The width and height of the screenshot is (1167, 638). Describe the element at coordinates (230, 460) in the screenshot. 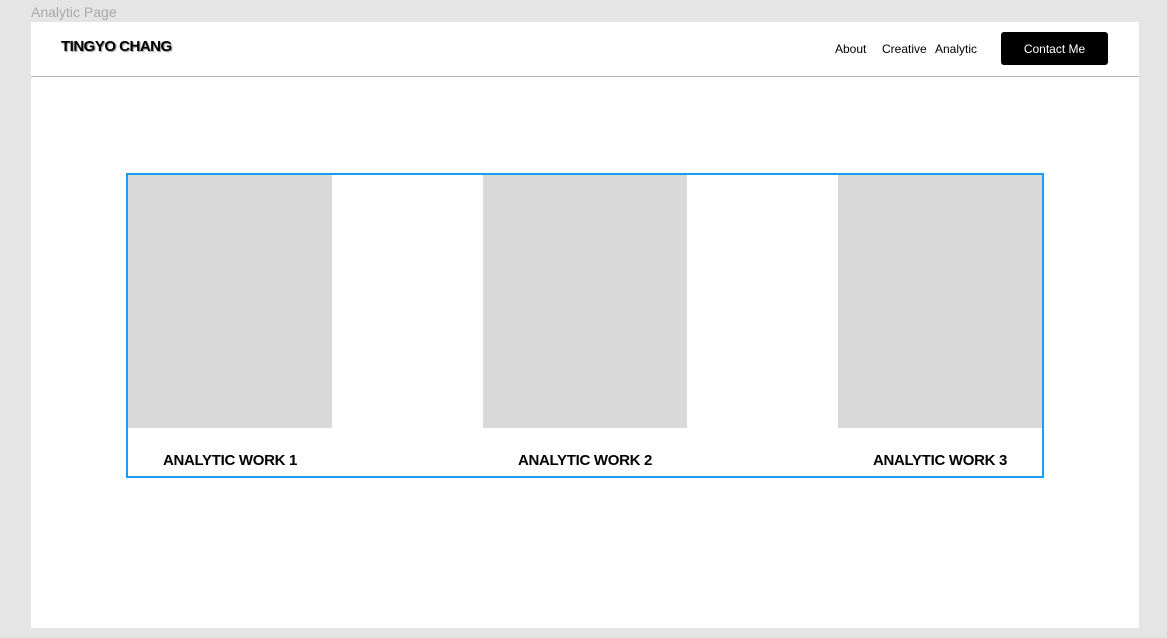

I see `work-title: ANALYTIC WORK 1` at that location.